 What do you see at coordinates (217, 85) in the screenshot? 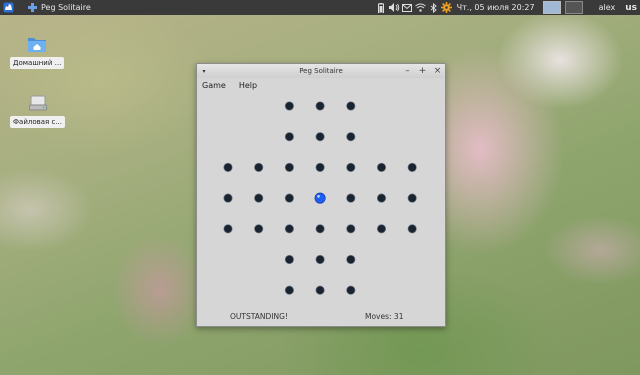
I see `menu-game: Game` at bounding box center [217, 85].